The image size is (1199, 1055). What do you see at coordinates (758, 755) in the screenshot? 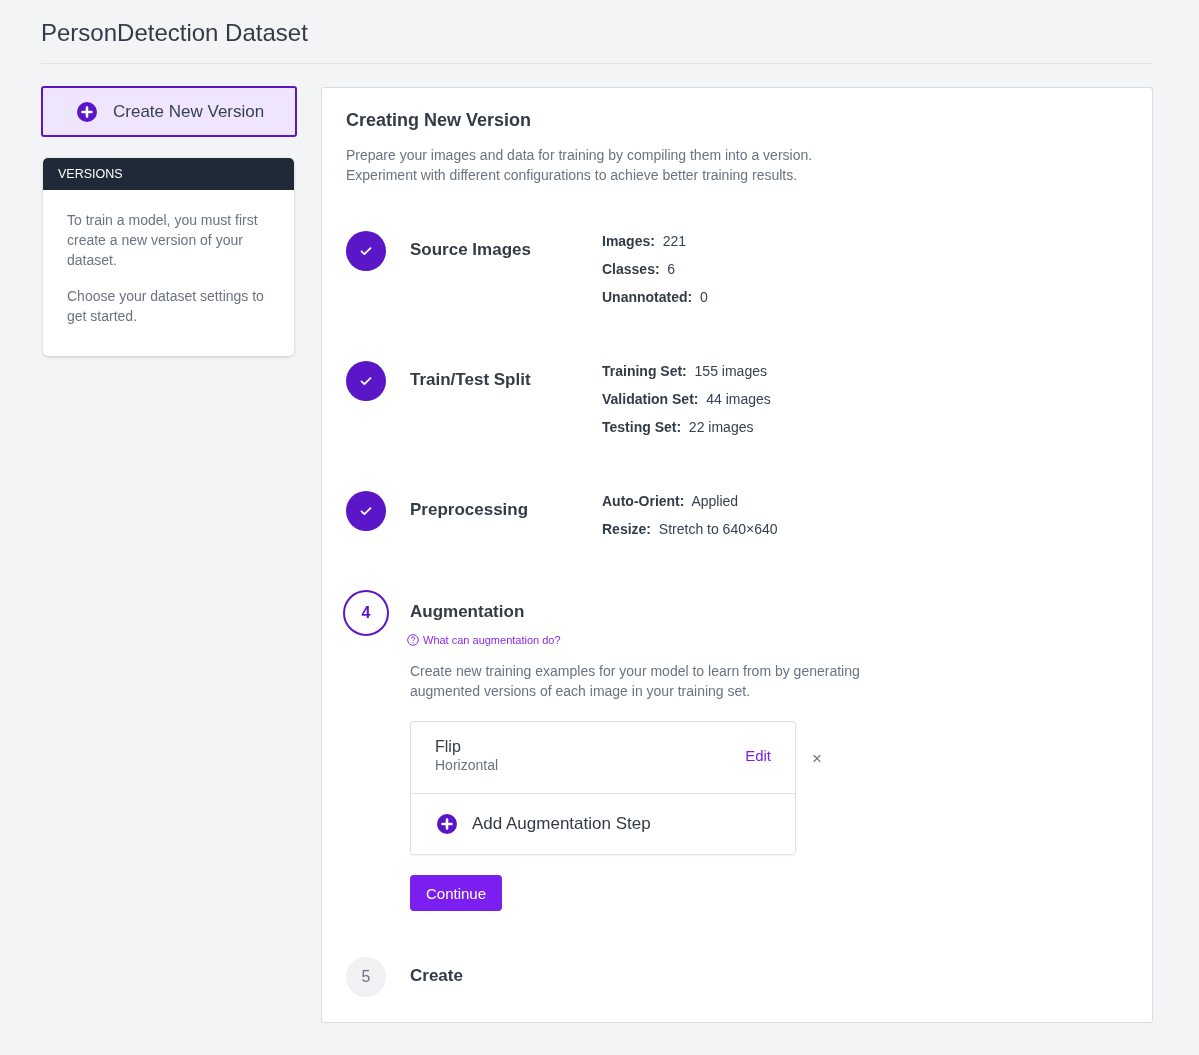
I see `edit-link: Edit` at bounding box center [758, 755].